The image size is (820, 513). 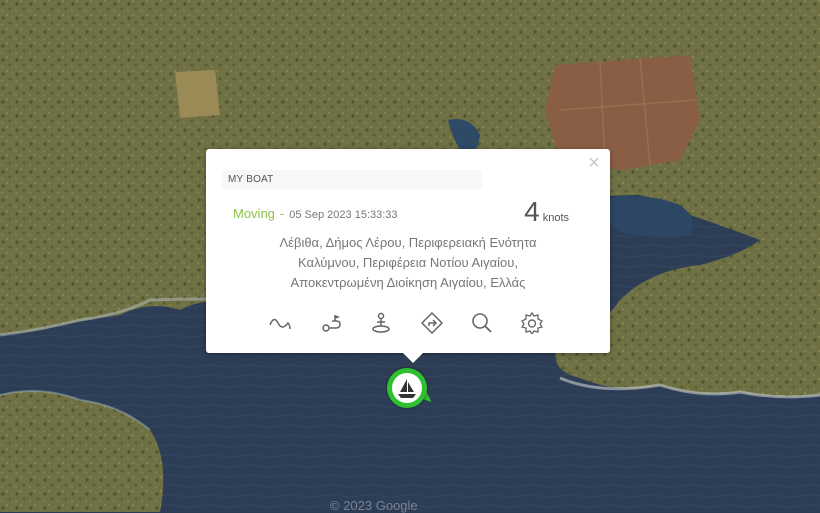 What do you see at coordinates (352, 179) in the screenshot?
I see `boat-name-label: MY BOAT` at bounding box center [352, 179].